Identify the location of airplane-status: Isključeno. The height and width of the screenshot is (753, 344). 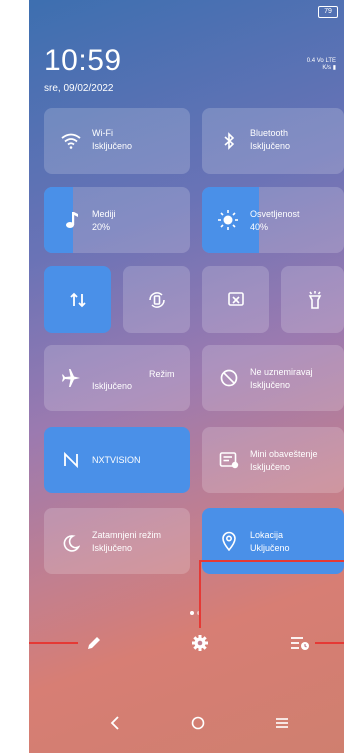
(112, 386).